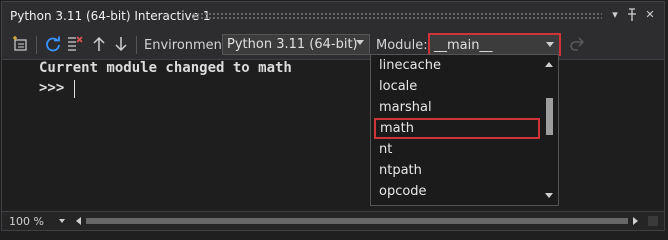  What do you see at coordinates (463, 45) in the screenshot?
I see `module-select-value: __main__` at bounding box center [463, 45].